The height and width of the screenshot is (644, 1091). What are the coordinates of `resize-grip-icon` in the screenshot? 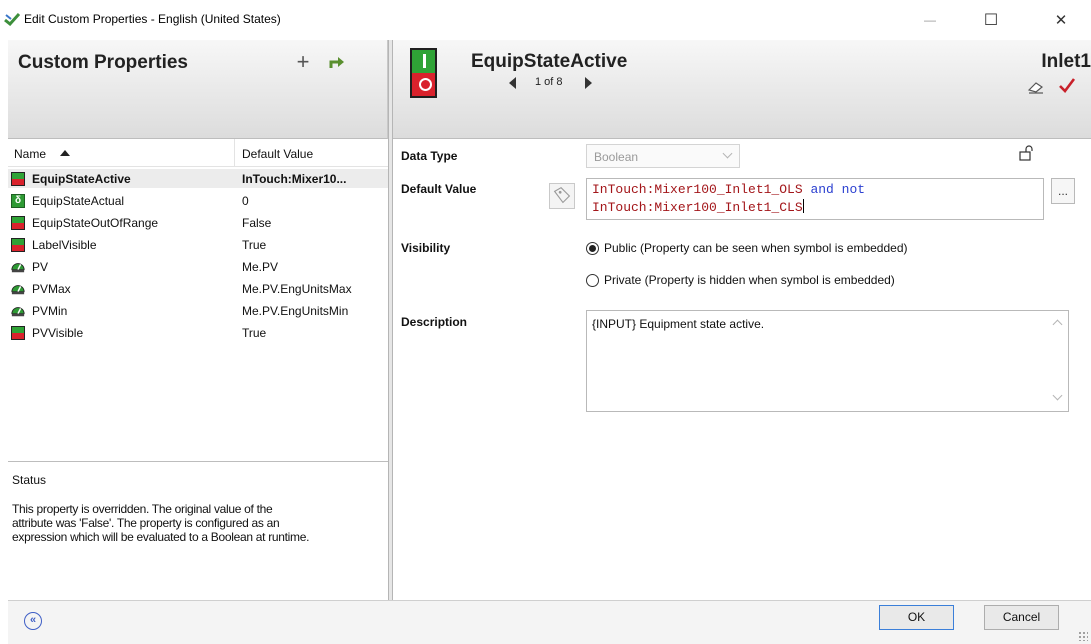 It's located at (1083, 636).